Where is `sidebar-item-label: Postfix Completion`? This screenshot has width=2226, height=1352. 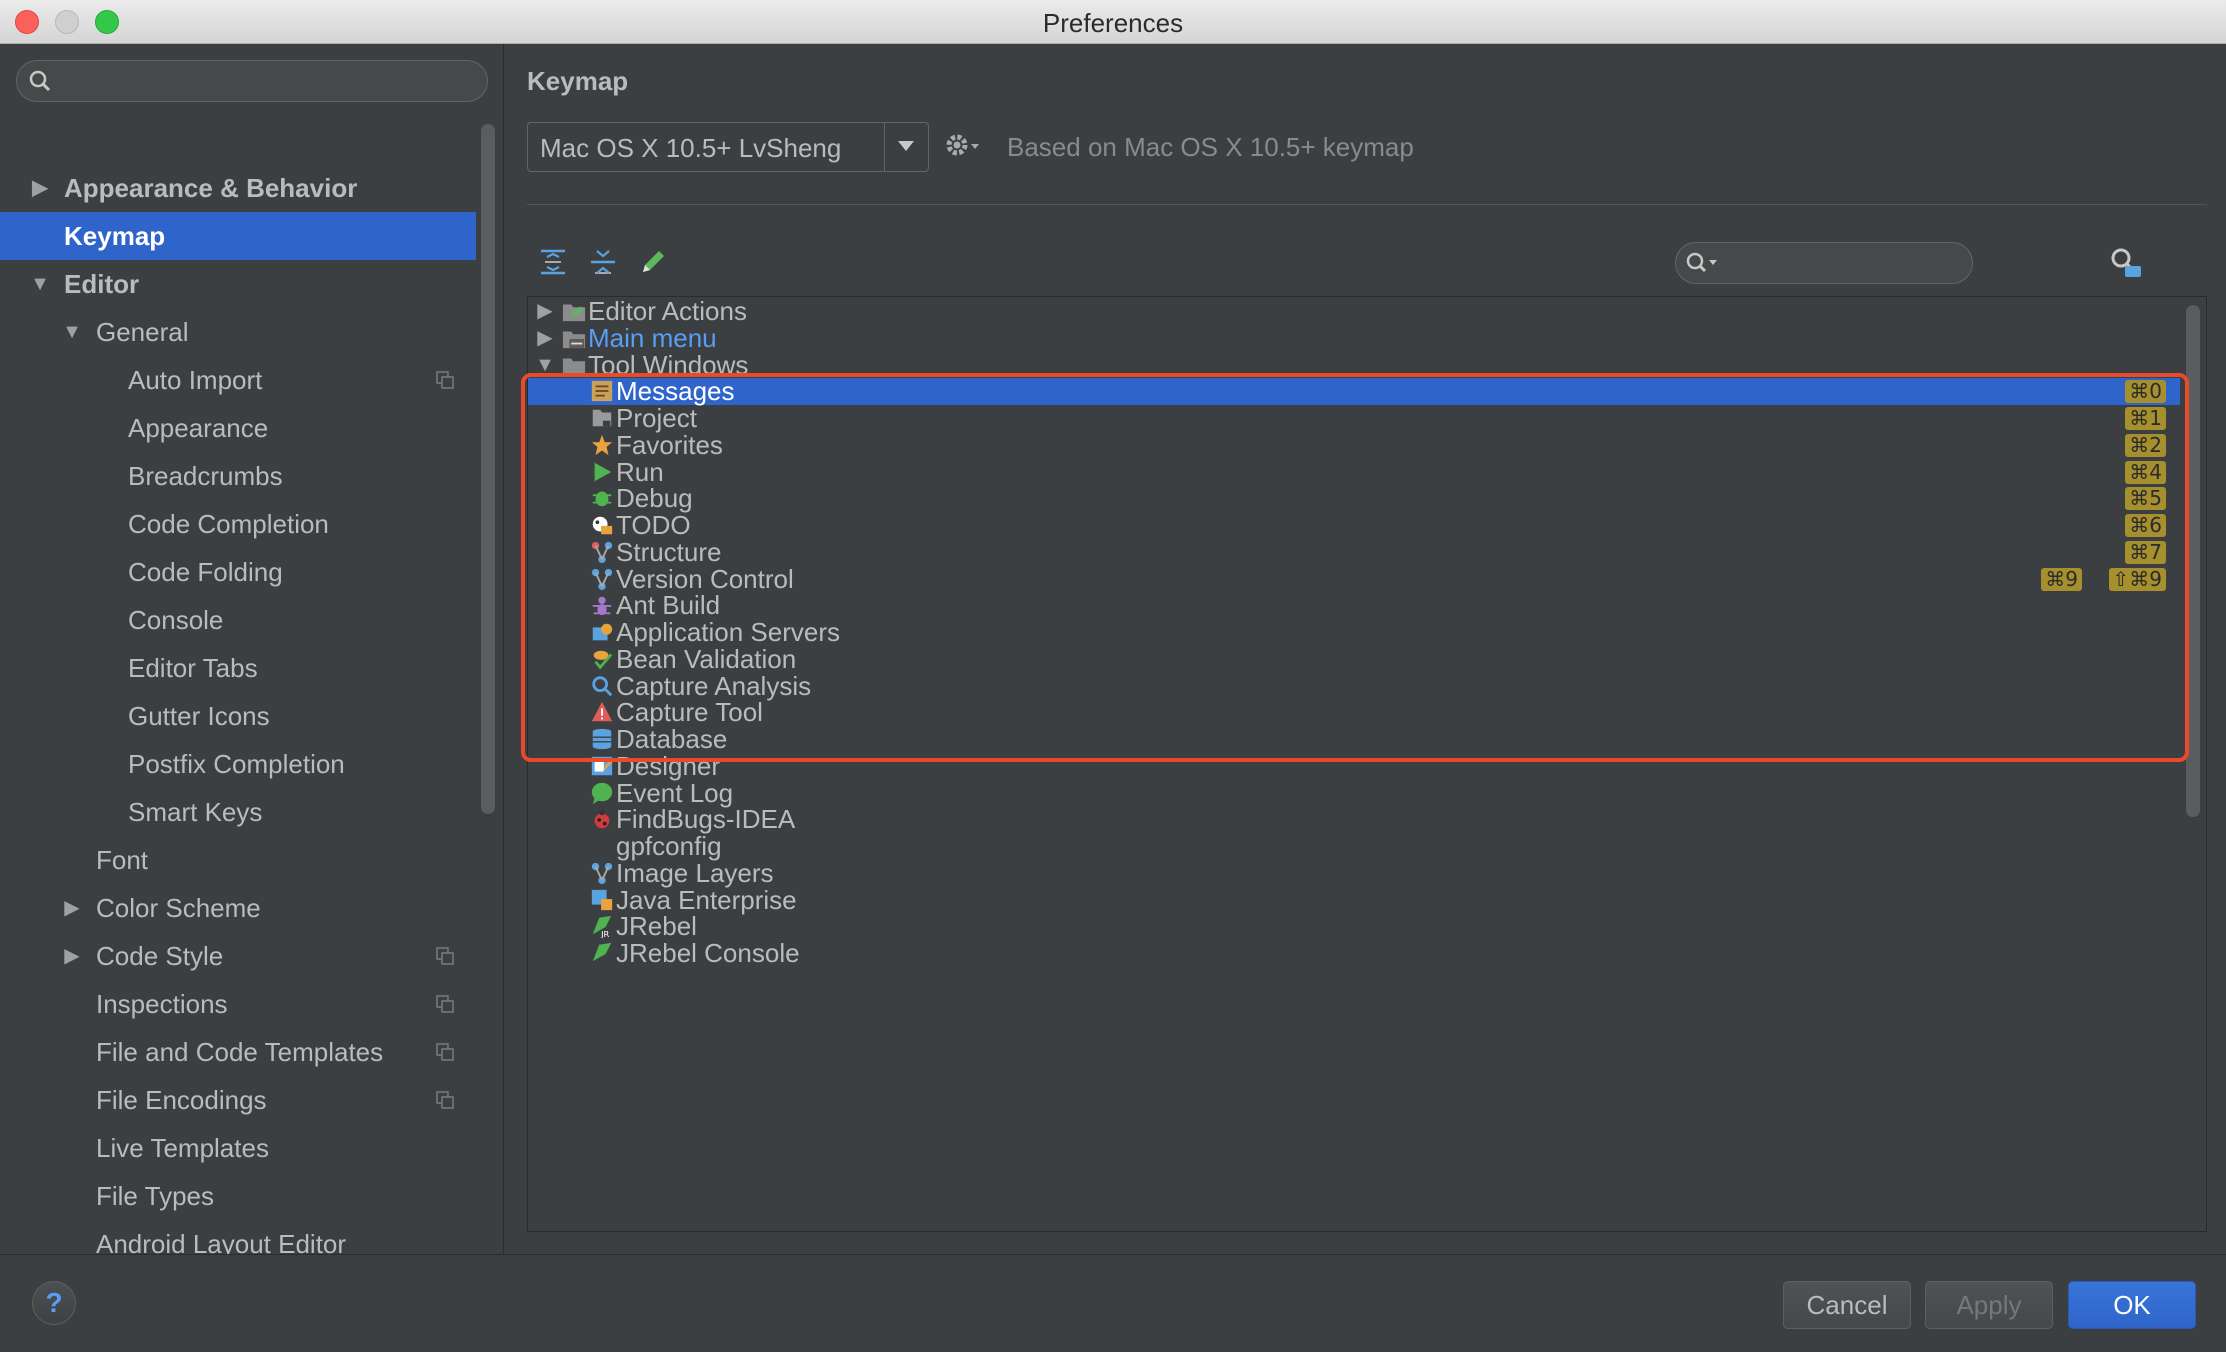
sidebar-item-label: Postfix Completion is located at coordinates (236, 764).